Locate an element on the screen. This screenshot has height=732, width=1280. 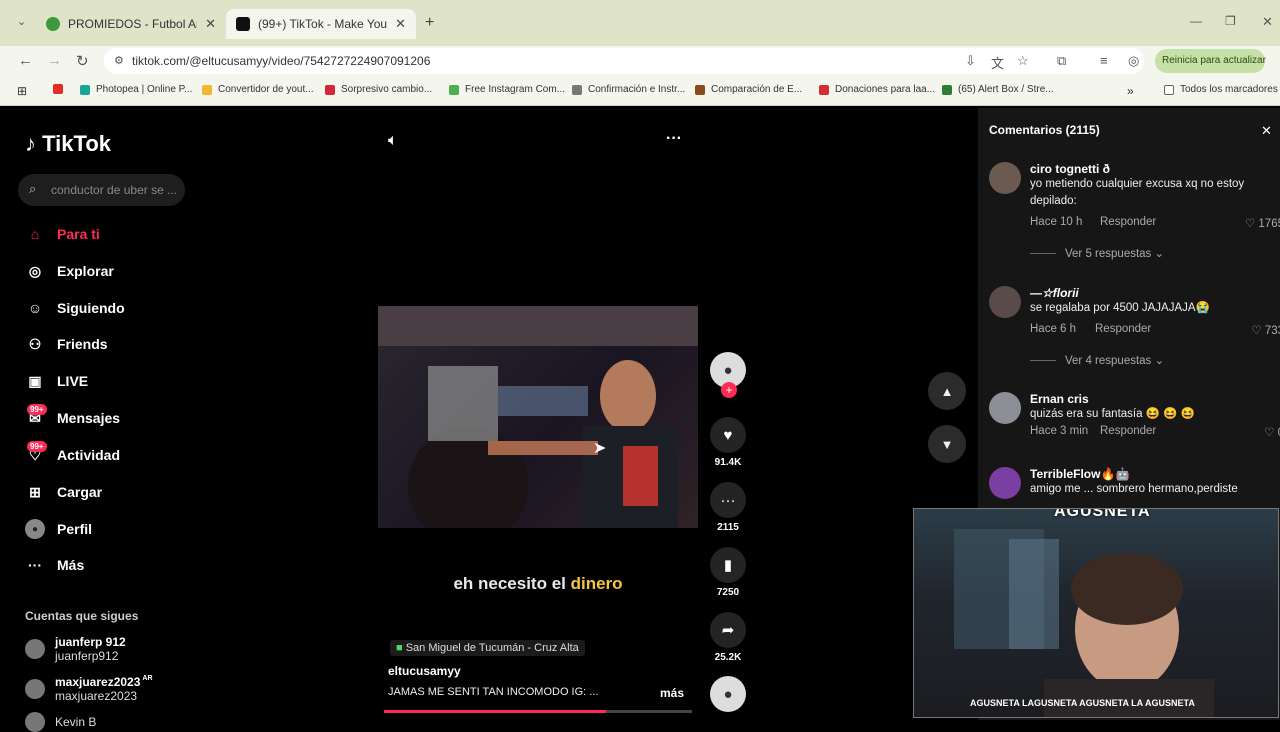
video-frame is located at coordinates (538, 417).